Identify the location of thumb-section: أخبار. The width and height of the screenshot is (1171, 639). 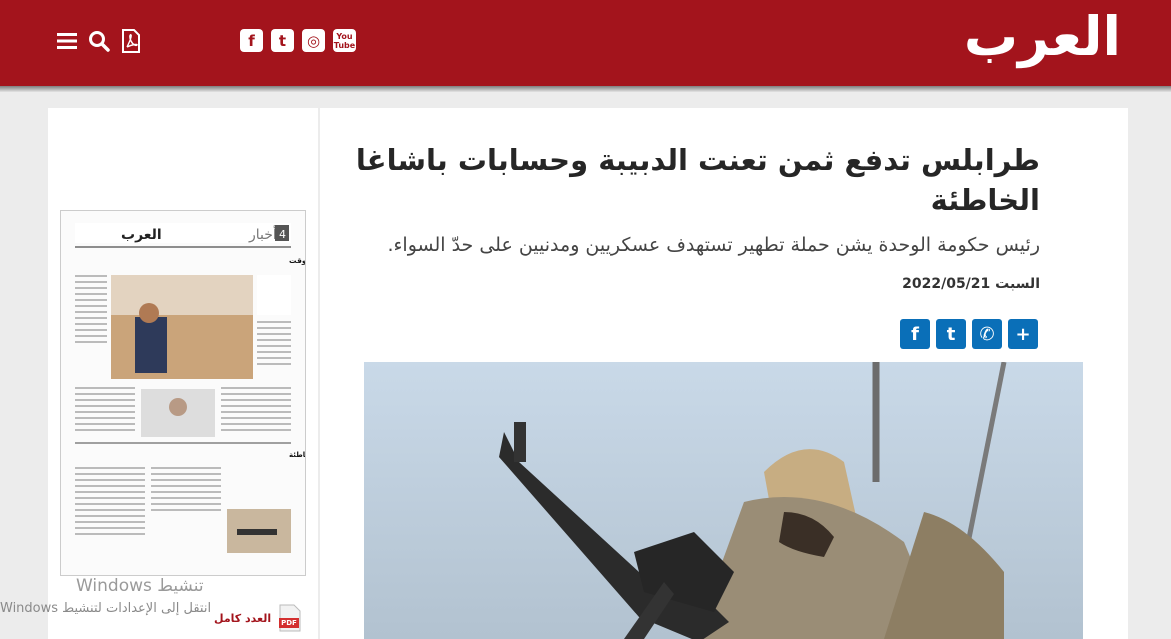
(262, 234).